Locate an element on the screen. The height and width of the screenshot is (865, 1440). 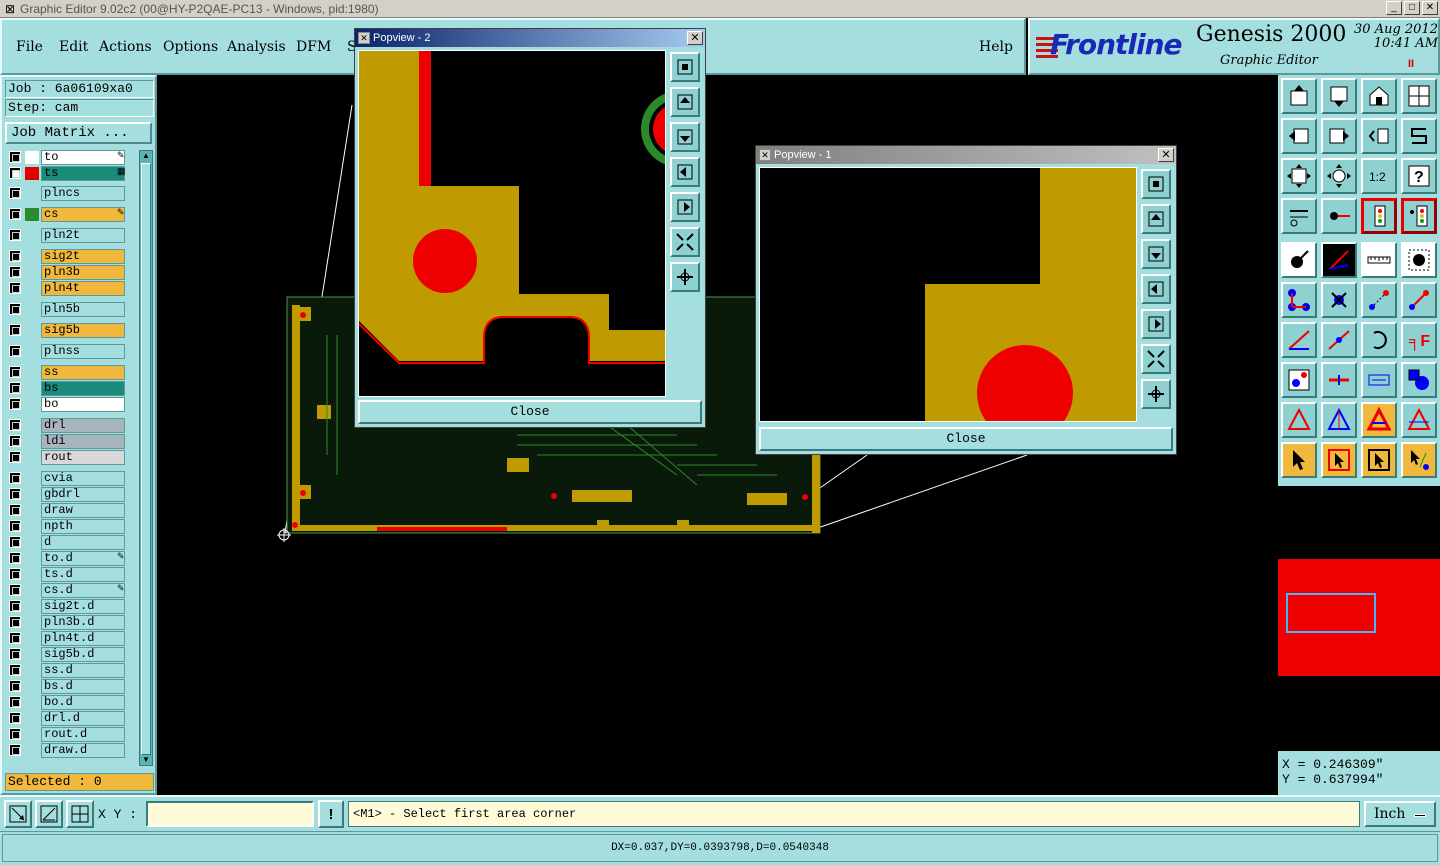
select-pad-icon is located at coordinates (1419, 260).